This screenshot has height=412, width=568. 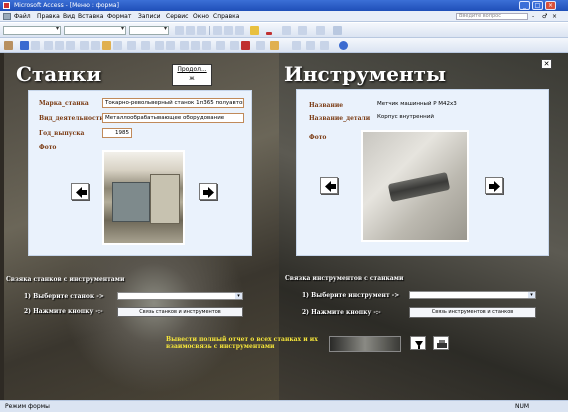 I want to click on tool-photo-label: Фото, so click(x=318, y=137).